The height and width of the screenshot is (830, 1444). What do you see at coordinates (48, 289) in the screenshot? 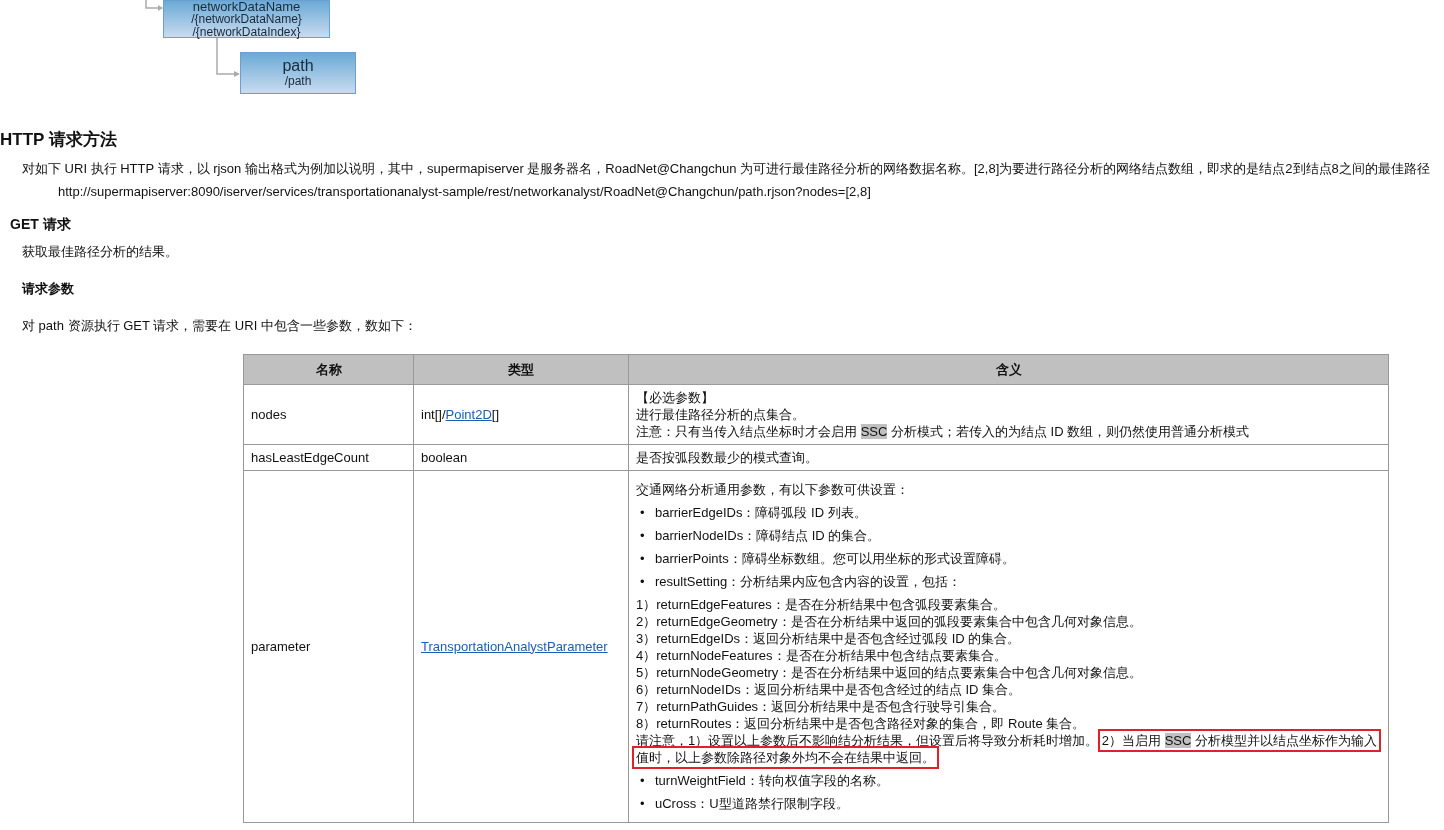
I see `params-heading: 请求参数` at bounding box center [48, 289].